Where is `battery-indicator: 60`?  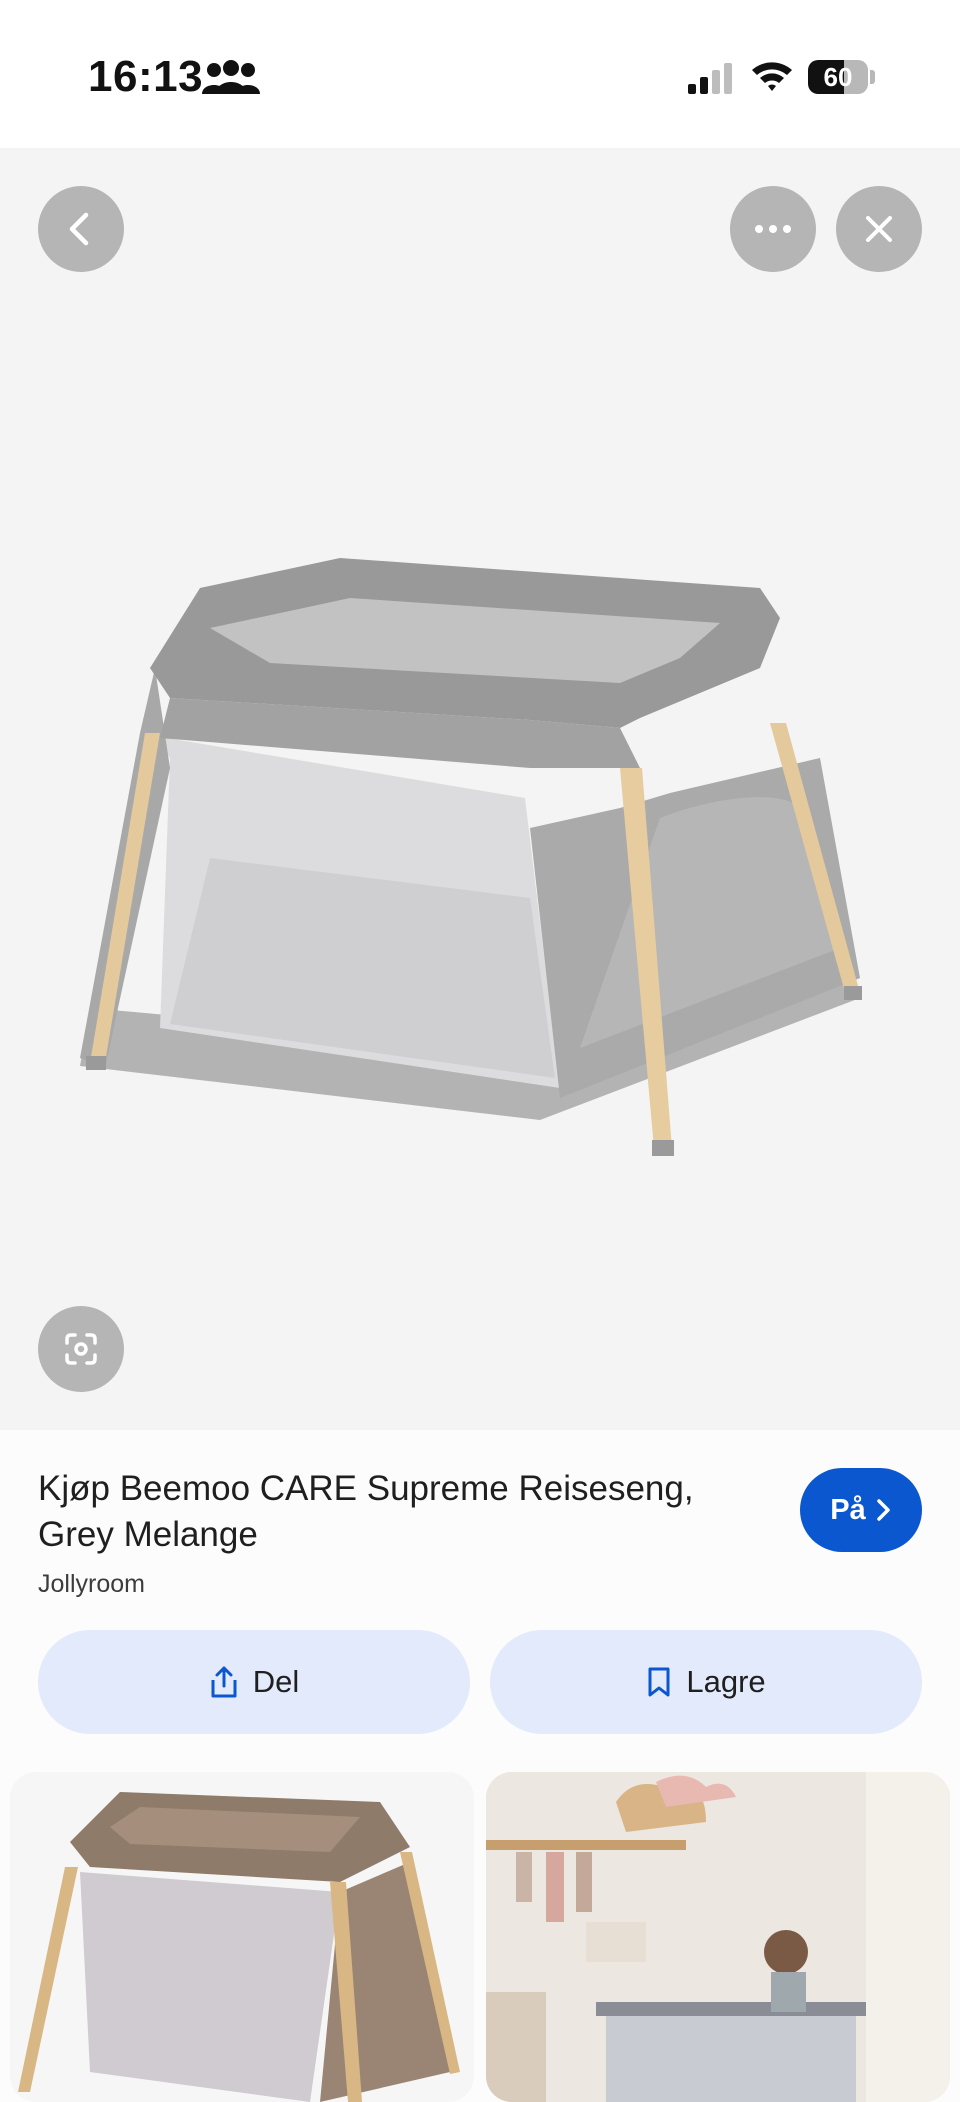 battery-indicator: 60 is located at coordinates (838, 77).